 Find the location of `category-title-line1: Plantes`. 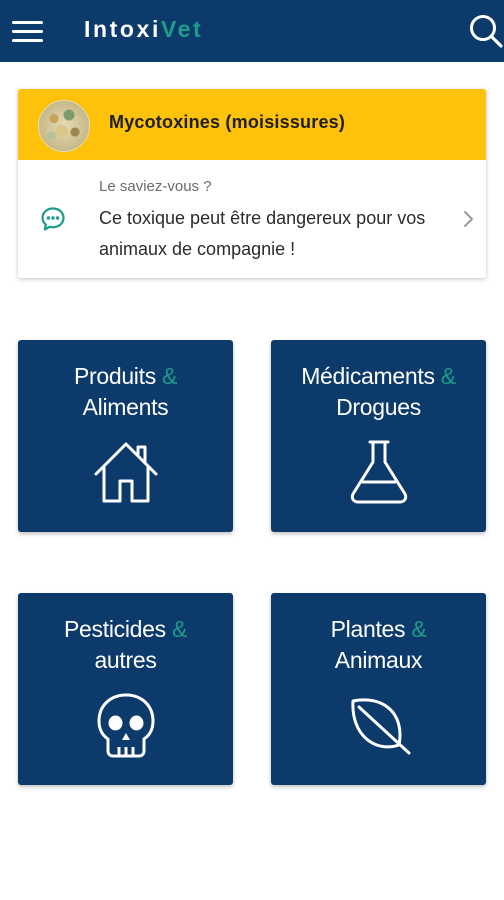

category-title-line1: Plantes is located at coordinates (368, 629).